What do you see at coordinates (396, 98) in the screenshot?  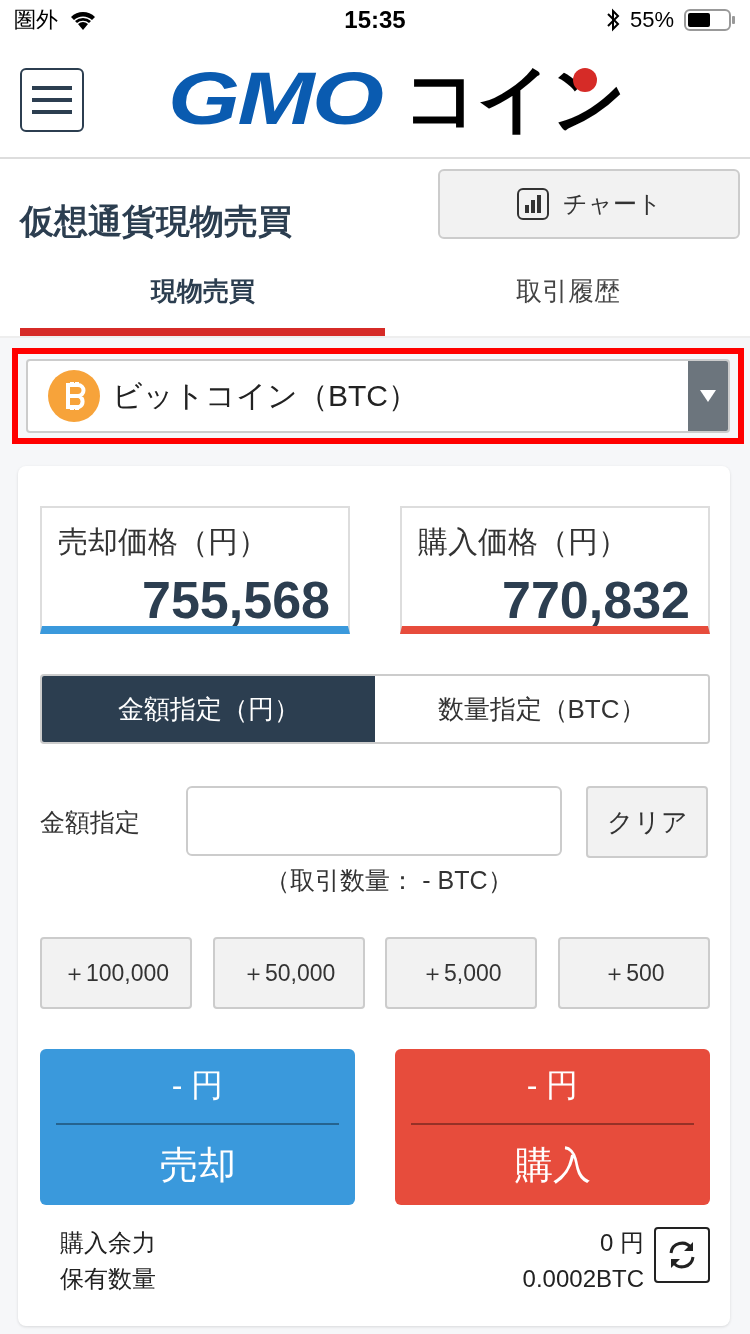 I see `logo: GMO コイン` at bounding box center [396, 98].